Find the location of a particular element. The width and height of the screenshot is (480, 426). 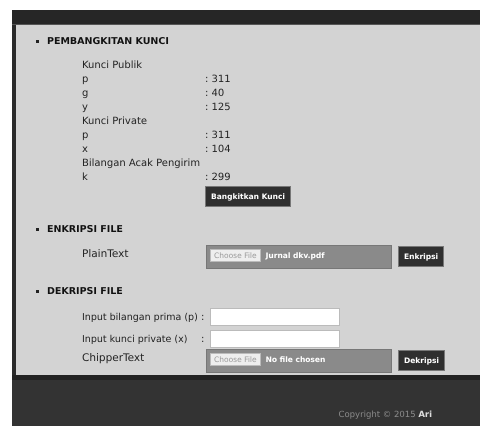

section-title: ENKRIPSI FILE is located at coordinates (85, 229).